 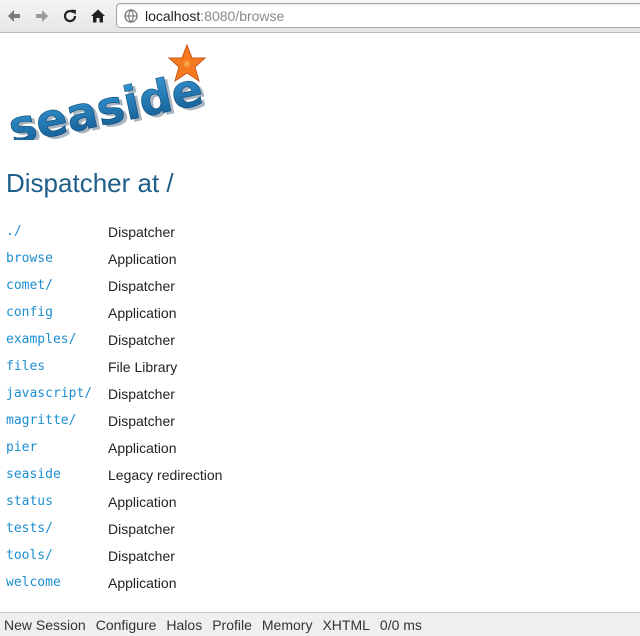 I want to click on home-icon, so click(x=98, y=16).